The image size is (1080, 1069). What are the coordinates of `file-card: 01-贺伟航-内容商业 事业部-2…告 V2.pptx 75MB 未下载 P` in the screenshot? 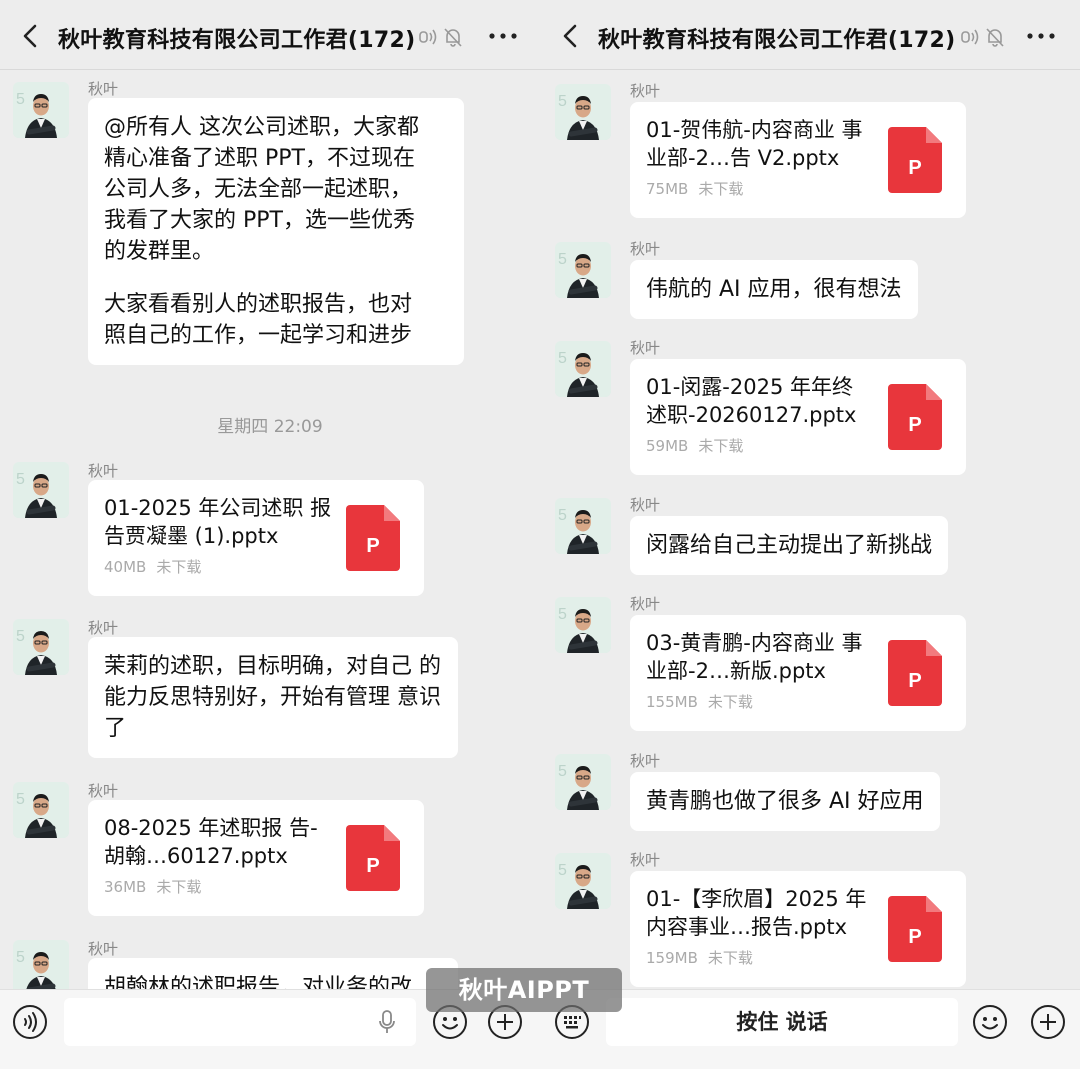 It's located at (798, 160).